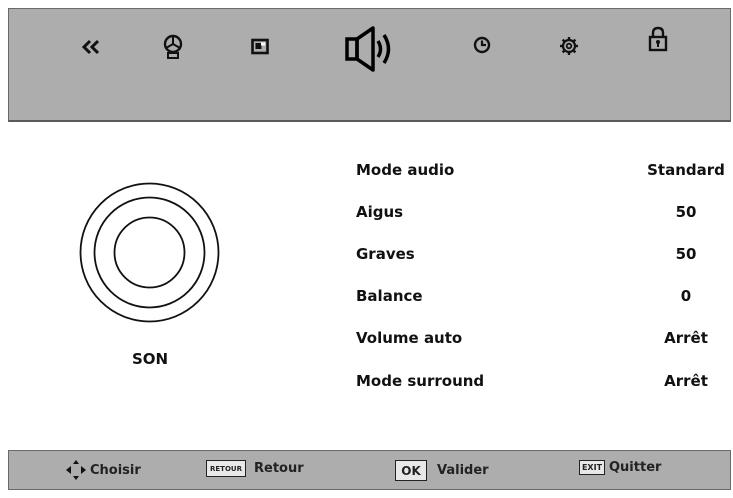 This screenshot has height=498, width=733. Describe the element at coordinates (92, 47) in the screenshot. I see `back-chevrons-icon` at that location.